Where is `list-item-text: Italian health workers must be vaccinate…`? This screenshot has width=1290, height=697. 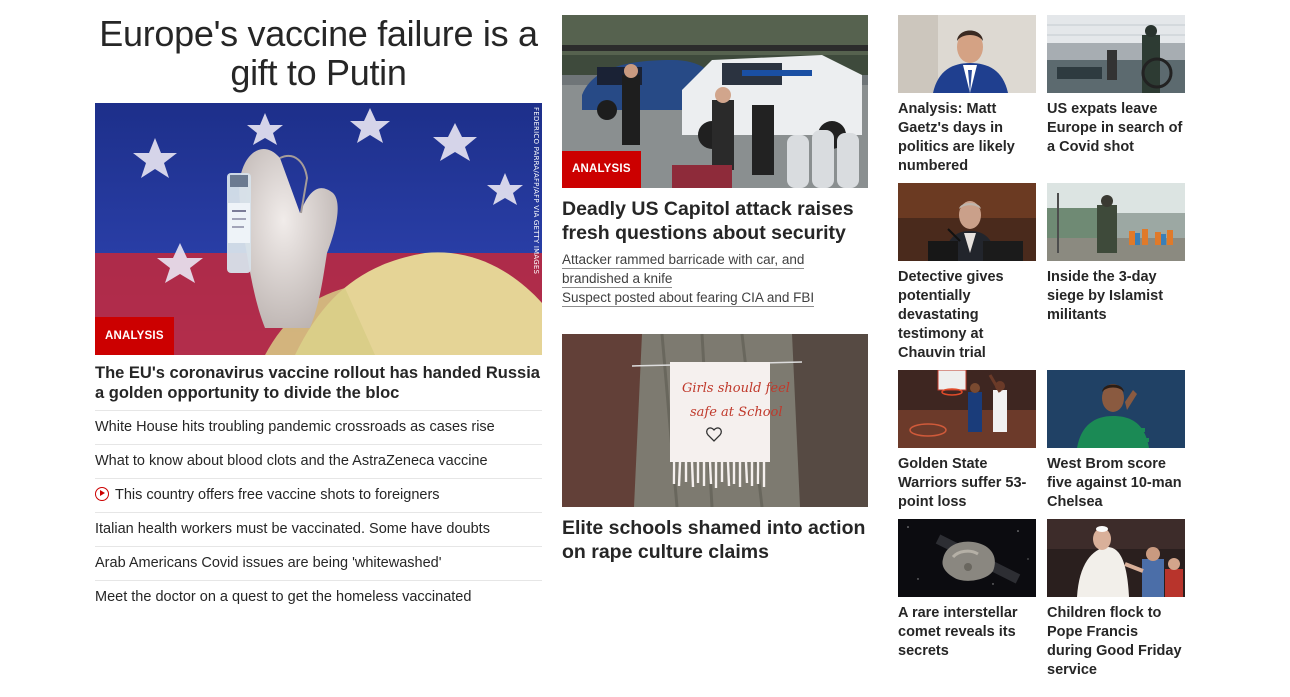 list-item-text: Italian health workers must be vaccinate… is located at coordinates (292, 529).